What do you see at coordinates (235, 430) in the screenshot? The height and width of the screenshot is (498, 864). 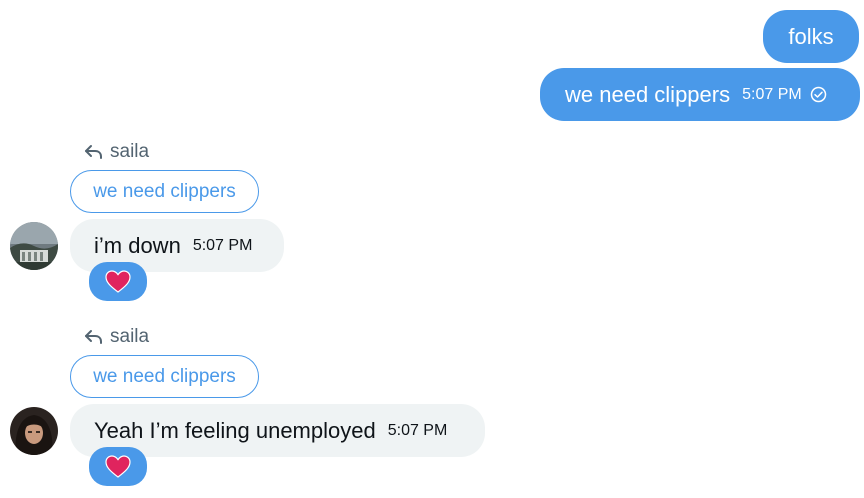 I see `message-text: Yeah I’m feeling unemployed` at bounding box center [235, 430].